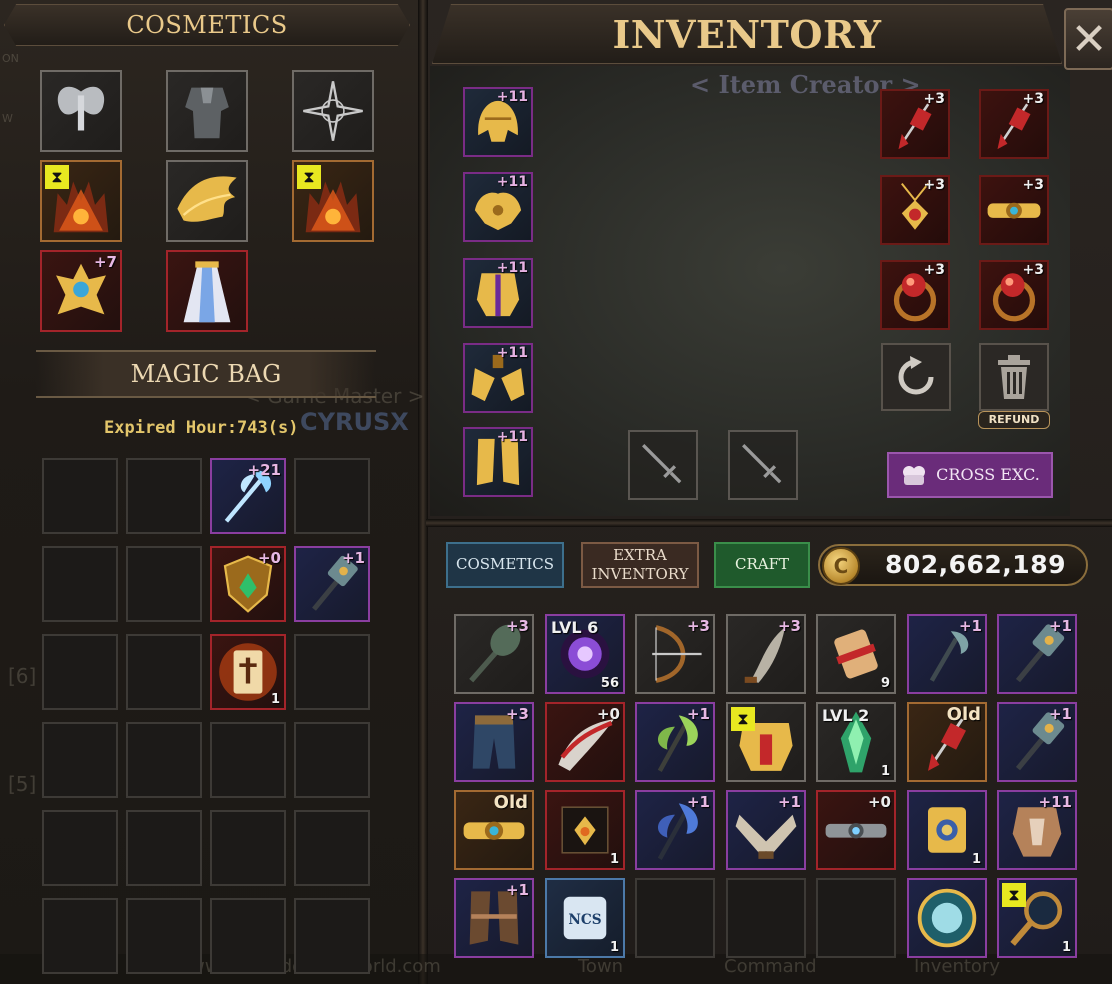  Describe the element at coordinates (1088, 39) in the screenshot. I see `close-button: ✕` at that location.